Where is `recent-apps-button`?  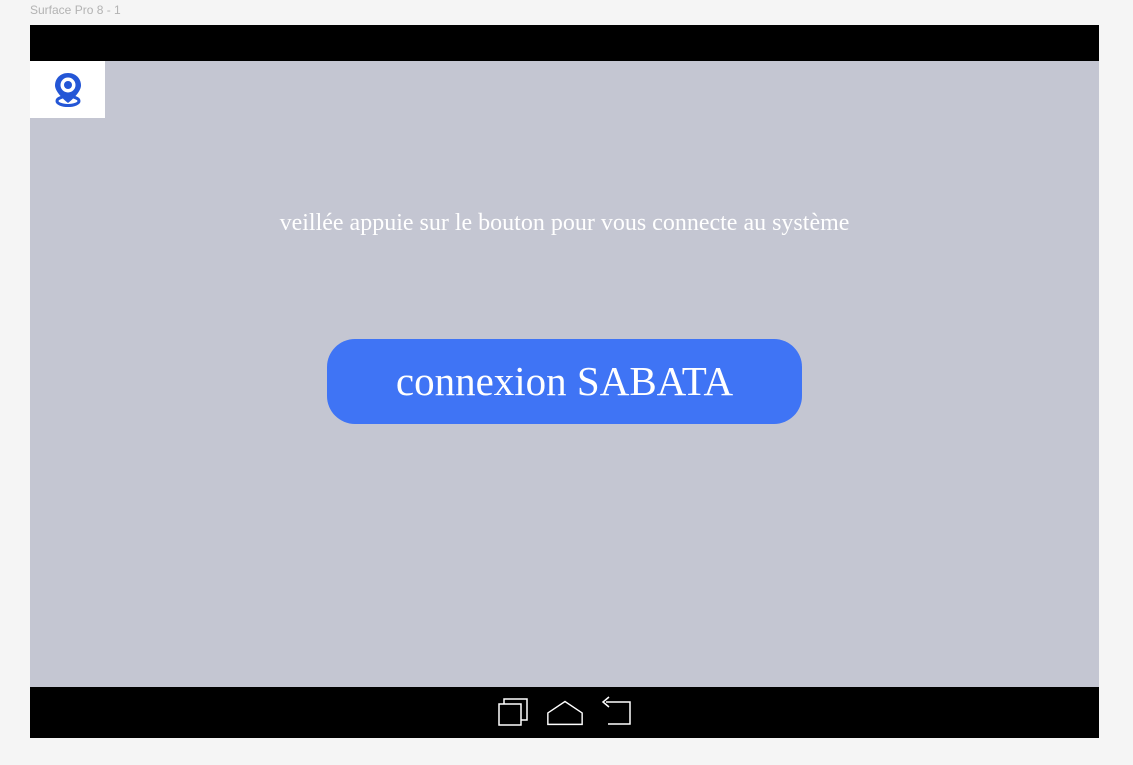 recent-apps-button is located at coordinates (515, 712).